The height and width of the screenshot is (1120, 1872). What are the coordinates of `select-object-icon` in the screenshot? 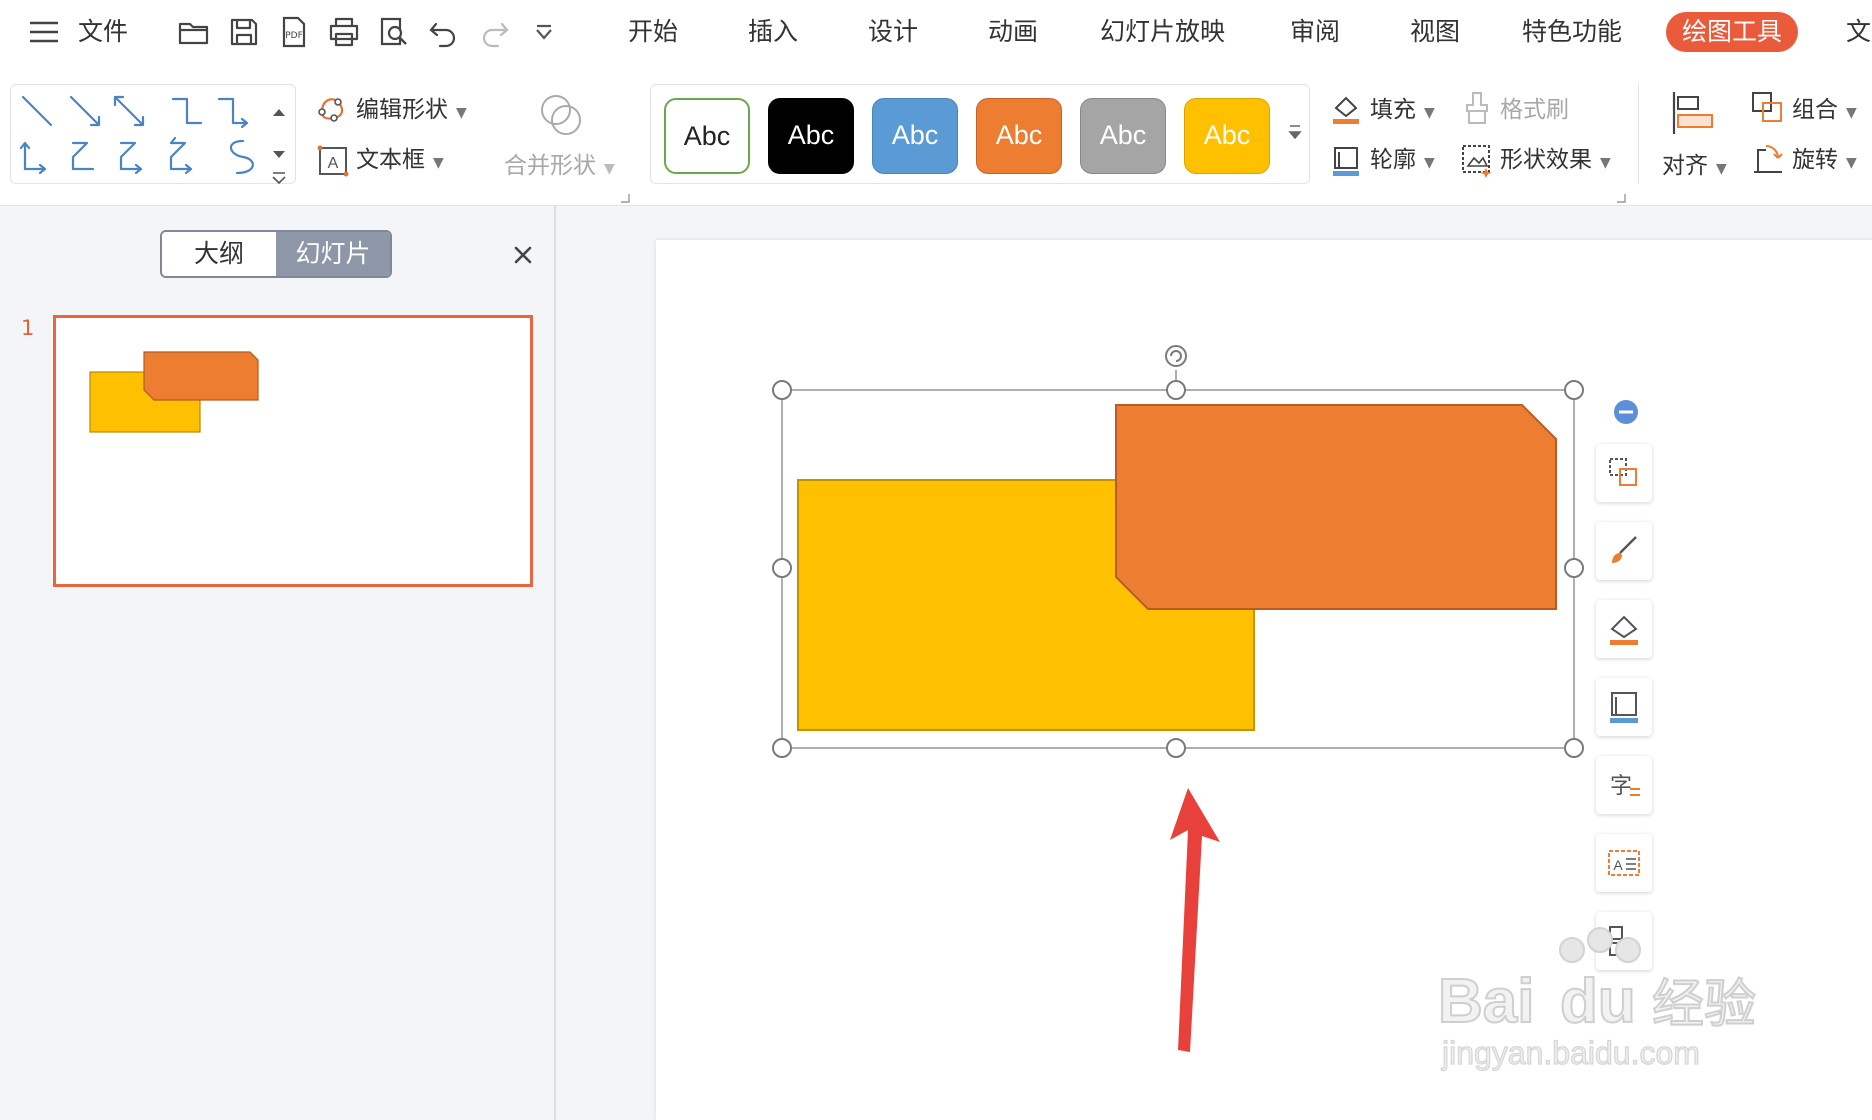 It's located at (1623, 472).